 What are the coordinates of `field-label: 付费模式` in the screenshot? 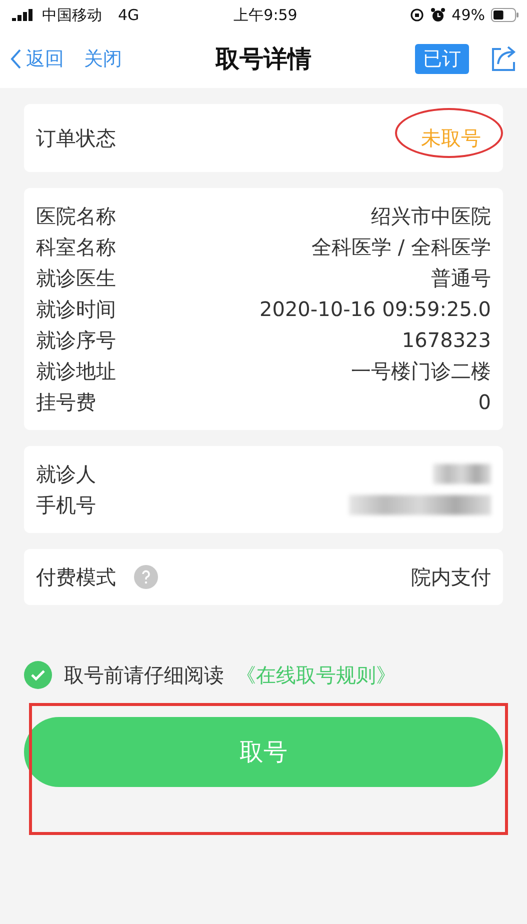 It's located at (76, 577).